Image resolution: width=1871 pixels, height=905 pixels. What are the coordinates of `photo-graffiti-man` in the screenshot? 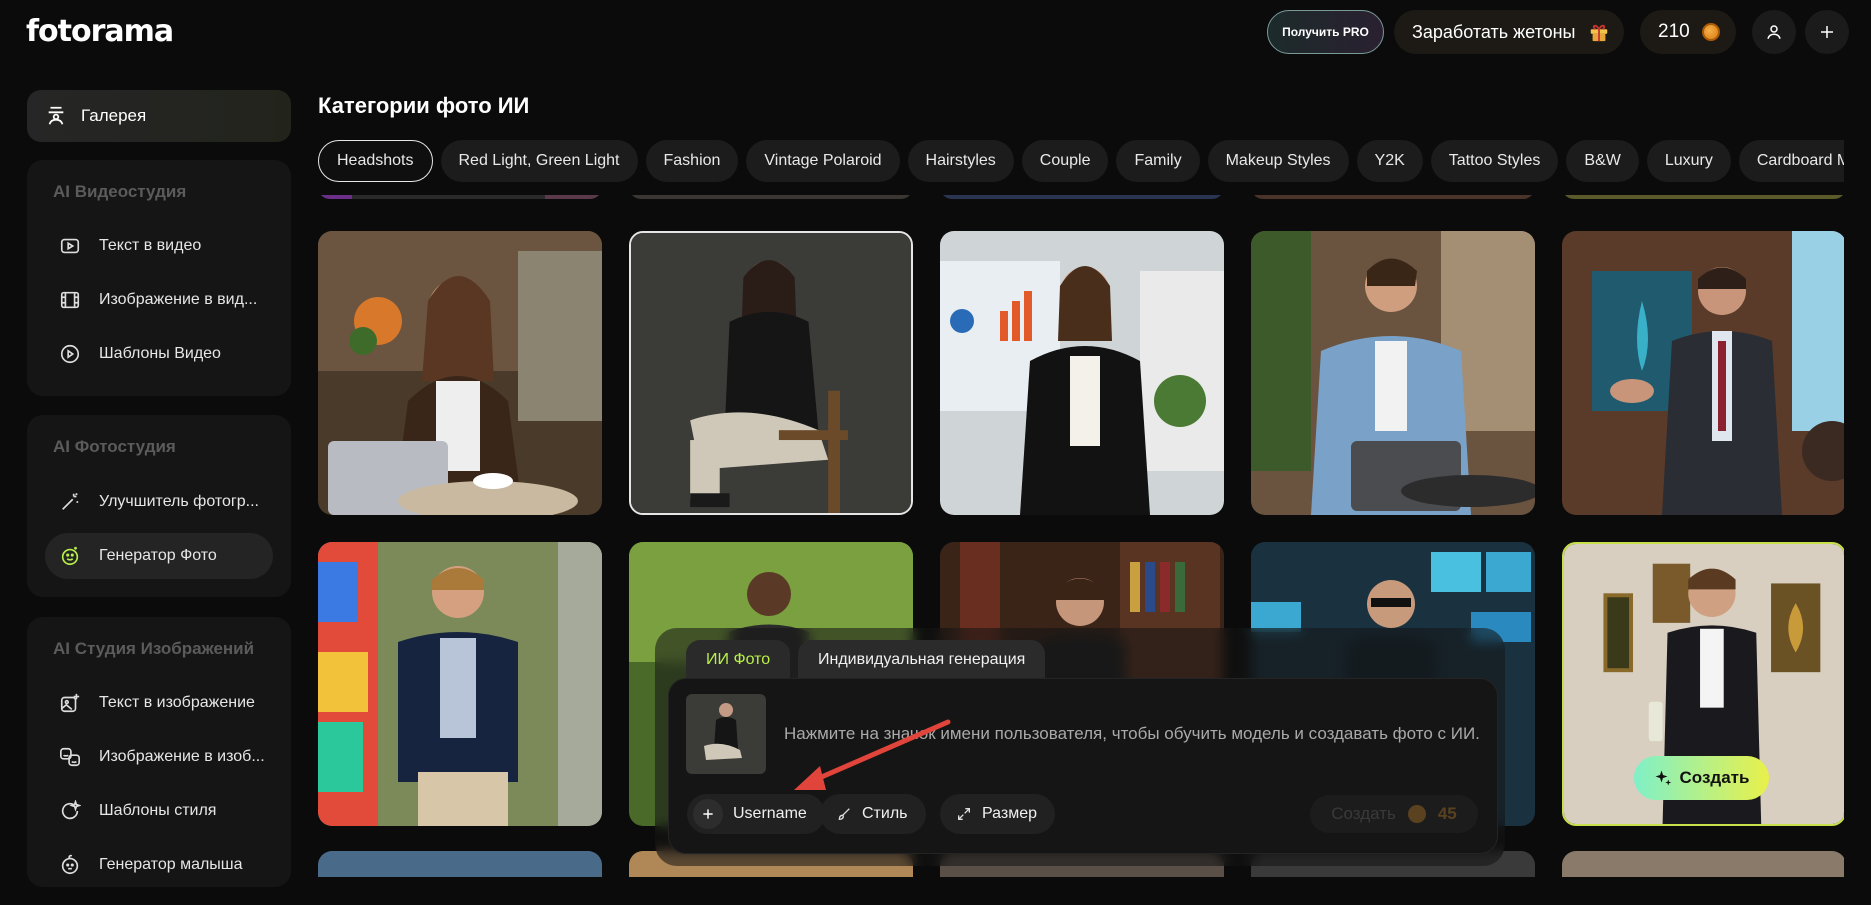 It's located at (460, 684).